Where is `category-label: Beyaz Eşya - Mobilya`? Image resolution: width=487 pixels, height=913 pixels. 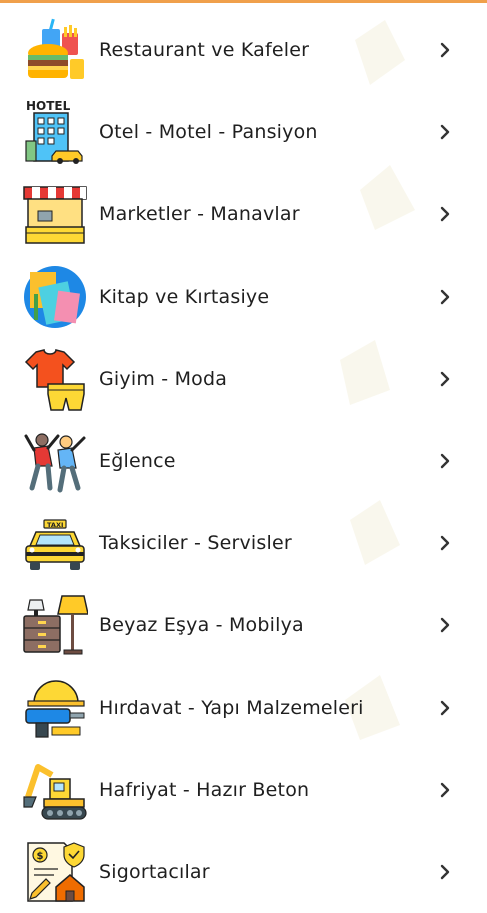
category-label: Beyaz Eşya - Mobilya is located at coordinates (201, 625).